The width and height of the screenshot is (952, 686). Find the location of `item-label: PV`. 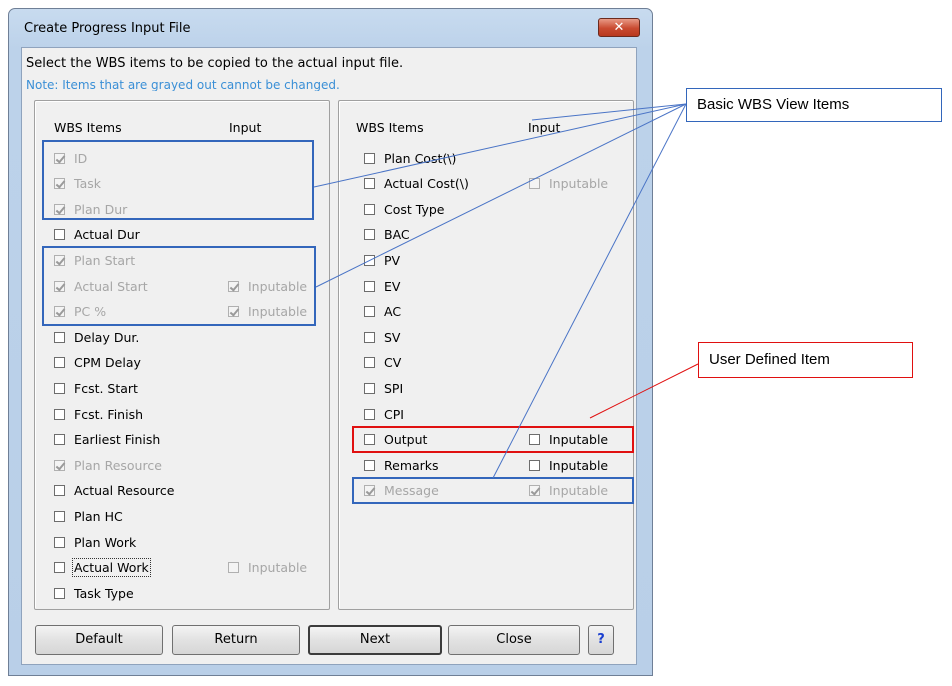

item-label: PV is located at coordinates (392, 260).